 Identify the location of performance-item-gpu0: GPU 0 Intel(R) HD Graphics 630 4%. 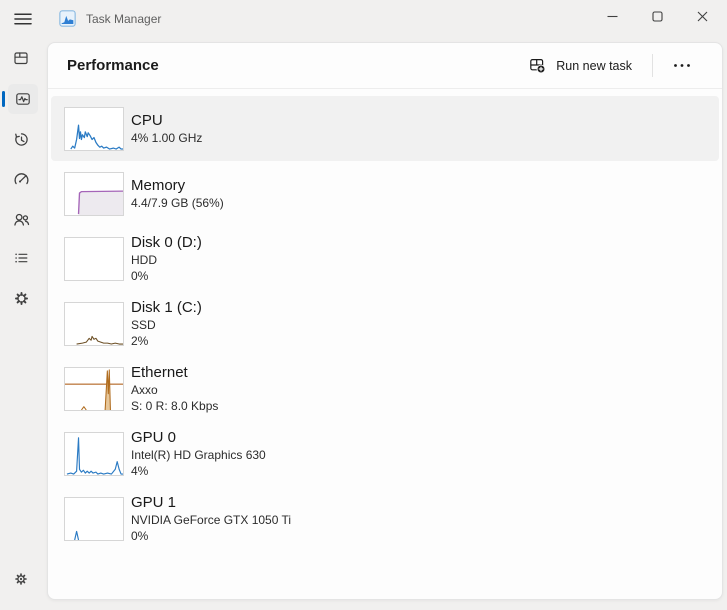
(385, 453).